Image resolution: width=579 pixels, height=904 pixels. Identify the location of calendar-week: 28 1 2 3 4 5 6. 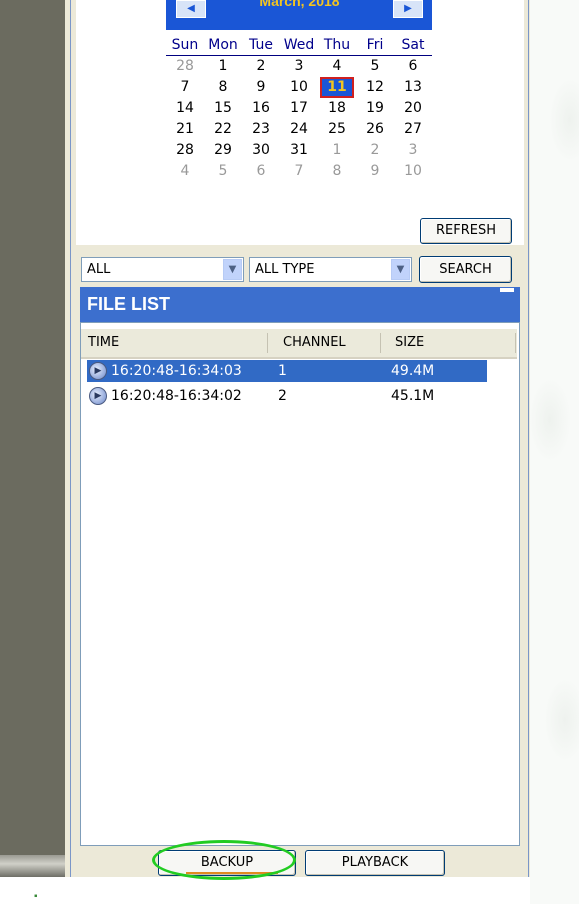
(299, 66).